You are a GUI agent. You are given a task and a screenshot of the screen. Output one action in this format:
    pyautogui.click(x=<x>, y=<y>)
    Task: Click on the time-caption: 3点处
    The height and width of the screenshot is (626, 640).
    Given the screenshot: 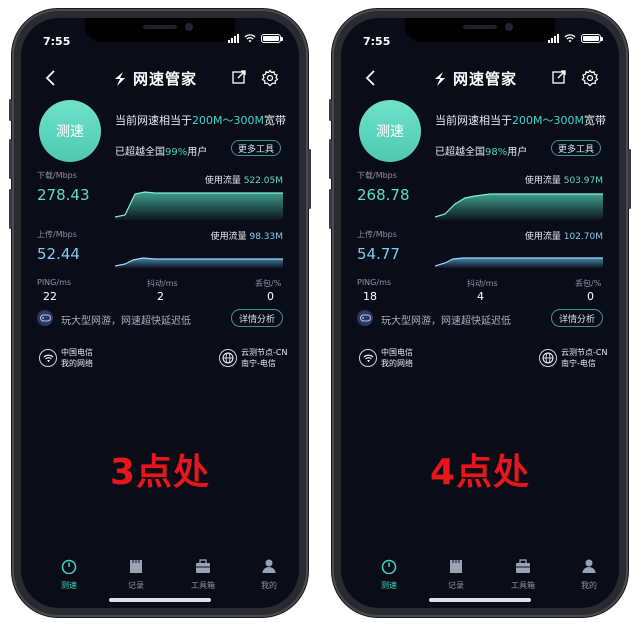 What is the action you would take?
    pyautogui.click(x=160, y=472)
    